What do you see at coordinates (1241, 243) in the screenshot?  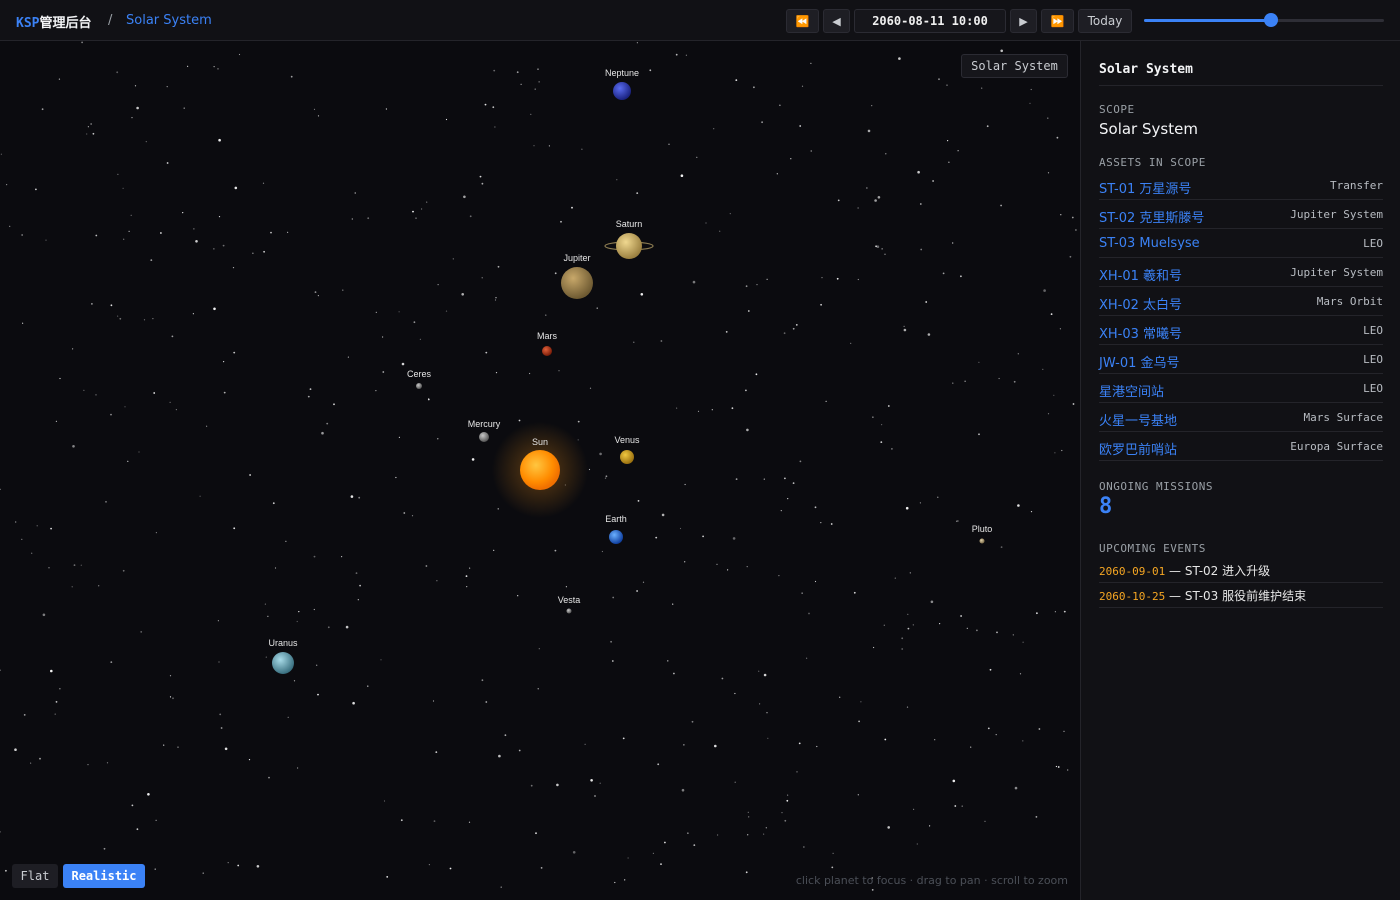 I see `asset-row: ST-03 Muelsyse LEO` at bounding box center [1241, 243].